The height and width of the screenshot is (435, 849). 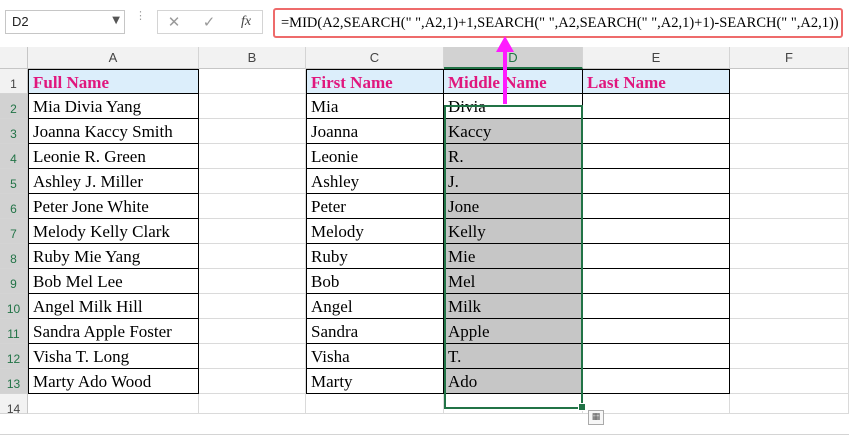 What do you see at coordinates (252, 306) in the screenshot?
I see `cell-b10` at bounding box center [252, 306].